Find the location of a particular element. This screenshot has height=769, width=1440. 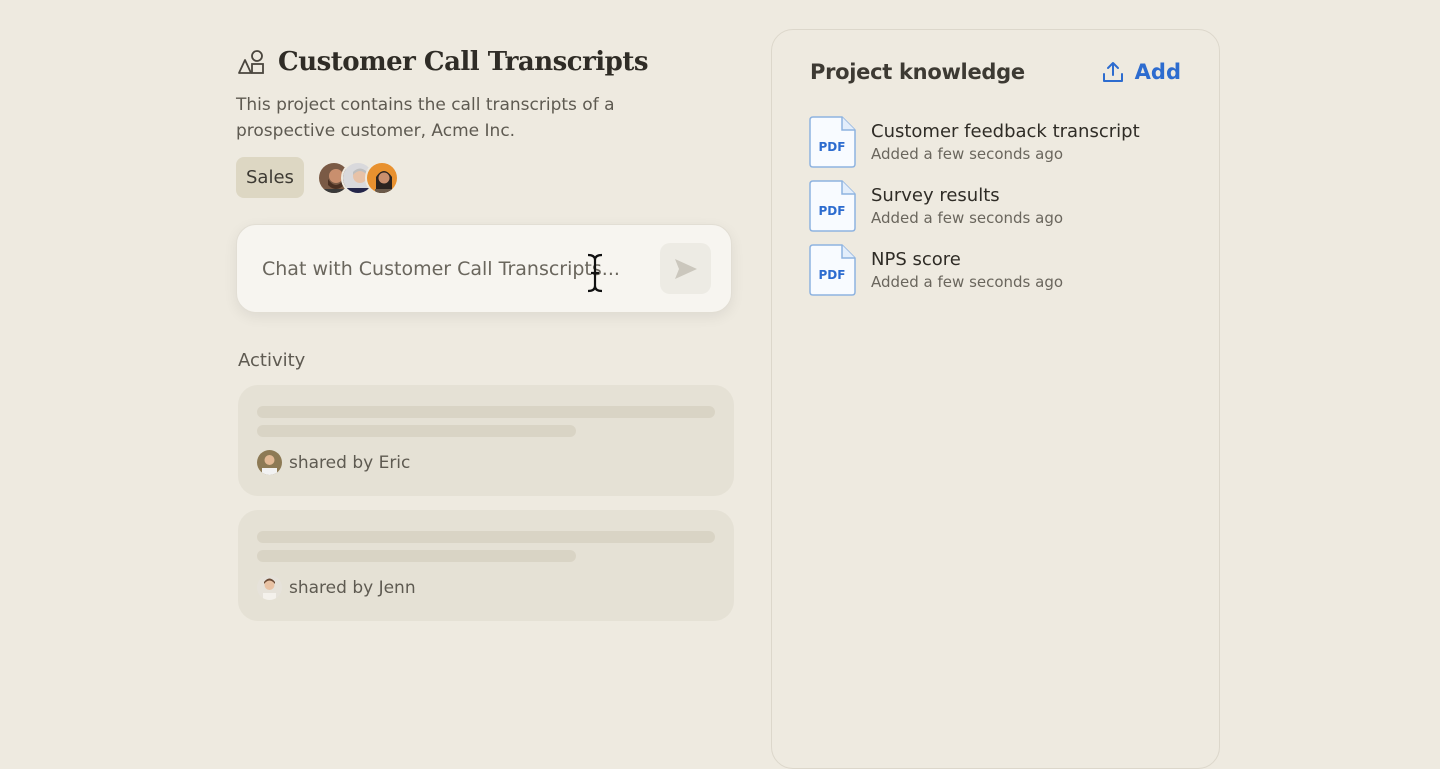

member-avatars is located at coordinates (357, 177).